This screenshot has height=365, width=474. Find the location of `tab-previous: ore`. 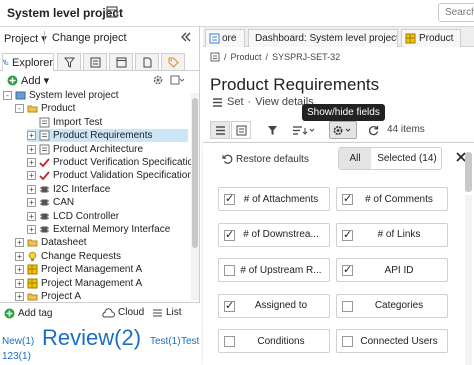

tab-previous: ore is located at coordinates (225, 38).